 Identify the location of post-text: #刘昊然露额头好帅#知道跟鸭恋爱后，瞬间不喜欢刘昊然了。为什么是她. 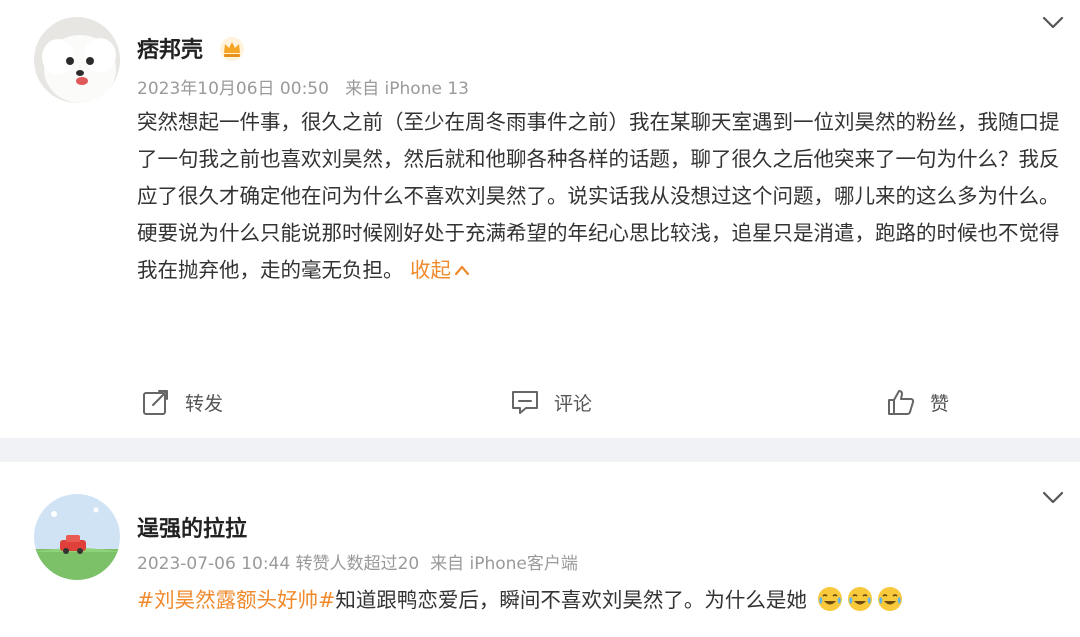
(599, 600).